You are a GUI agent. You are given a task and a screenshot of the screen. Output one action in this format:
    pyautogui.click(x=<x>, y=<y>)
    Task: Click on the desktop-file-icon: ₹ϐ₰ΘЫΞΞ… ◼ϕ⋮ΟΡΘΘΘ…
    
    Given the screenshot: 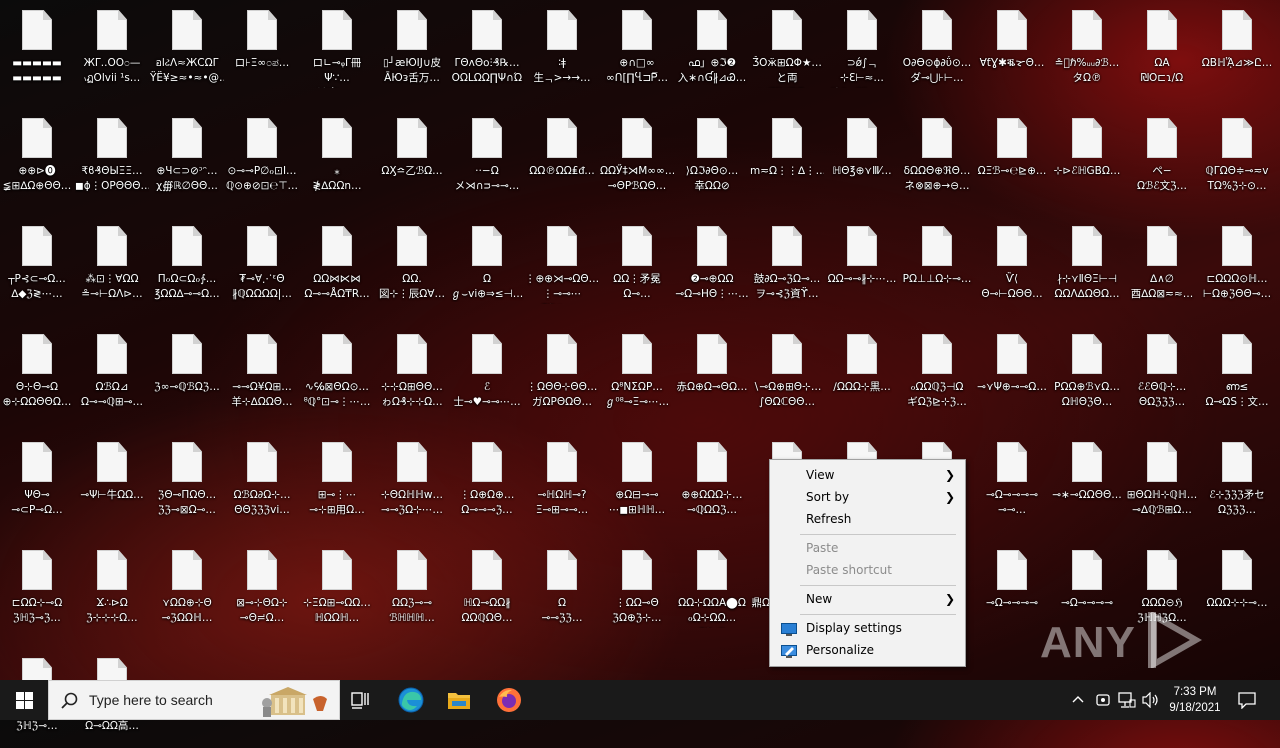 What is the action you would take?
    pyautogui.click(x=112, y=158)
    